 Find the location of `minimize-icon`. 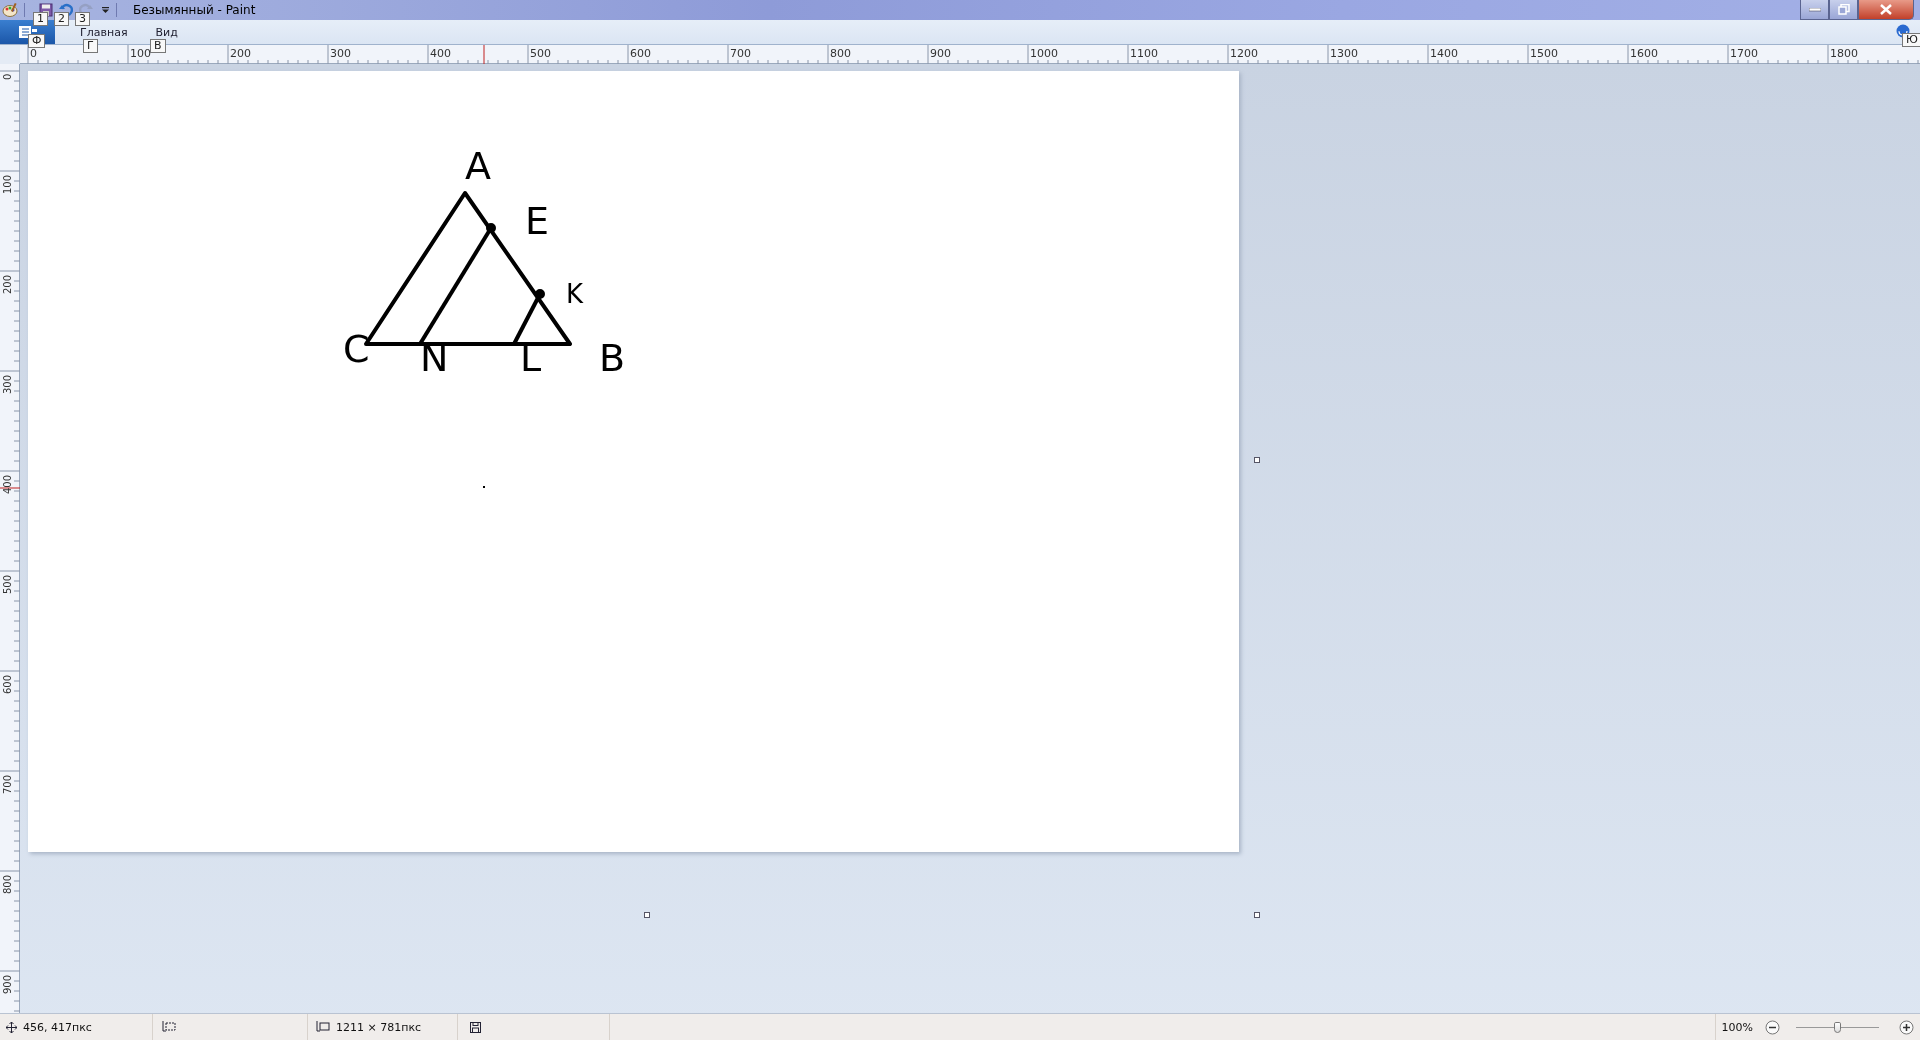

minimize-icon is located at coordinates (1814, 9).